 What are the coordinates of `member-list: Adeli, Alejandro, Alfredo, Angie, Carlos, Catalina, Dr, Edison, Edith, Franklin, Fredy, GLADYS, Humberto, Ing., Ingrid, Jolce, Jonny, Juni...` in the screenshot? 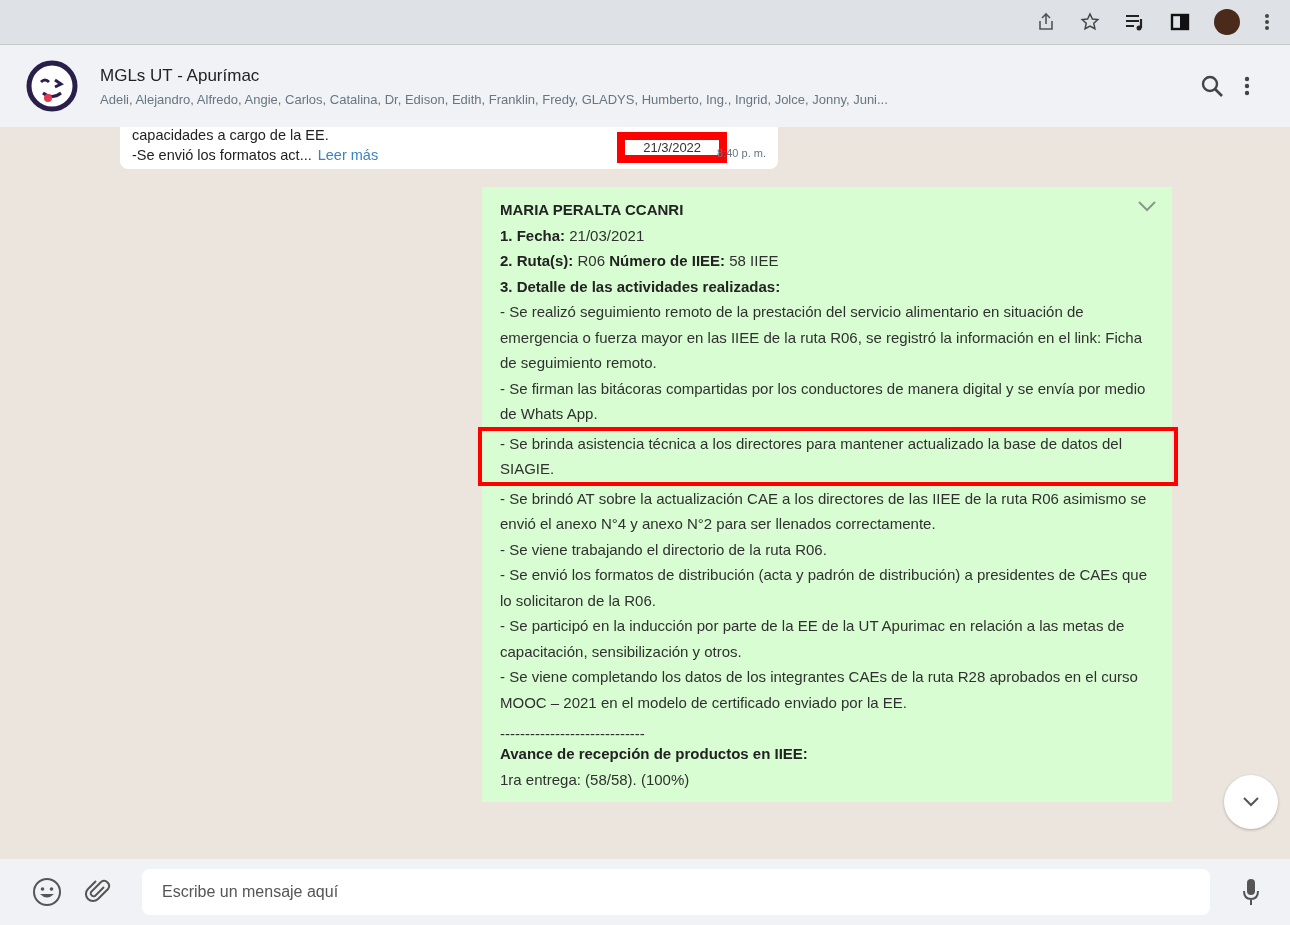 It's located at (640, 99).